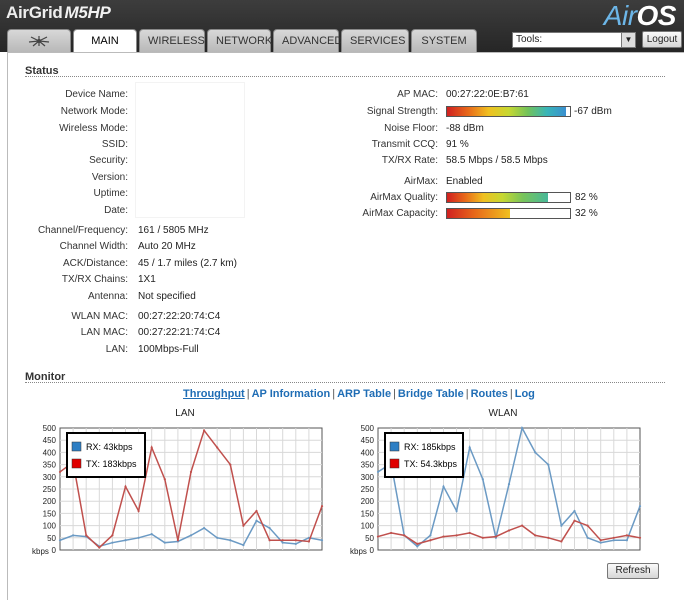  What do you see at coordinates (94, 111) in the screenshot?
I see `status-label: Network Mode:` at bounding box center [94, 111].